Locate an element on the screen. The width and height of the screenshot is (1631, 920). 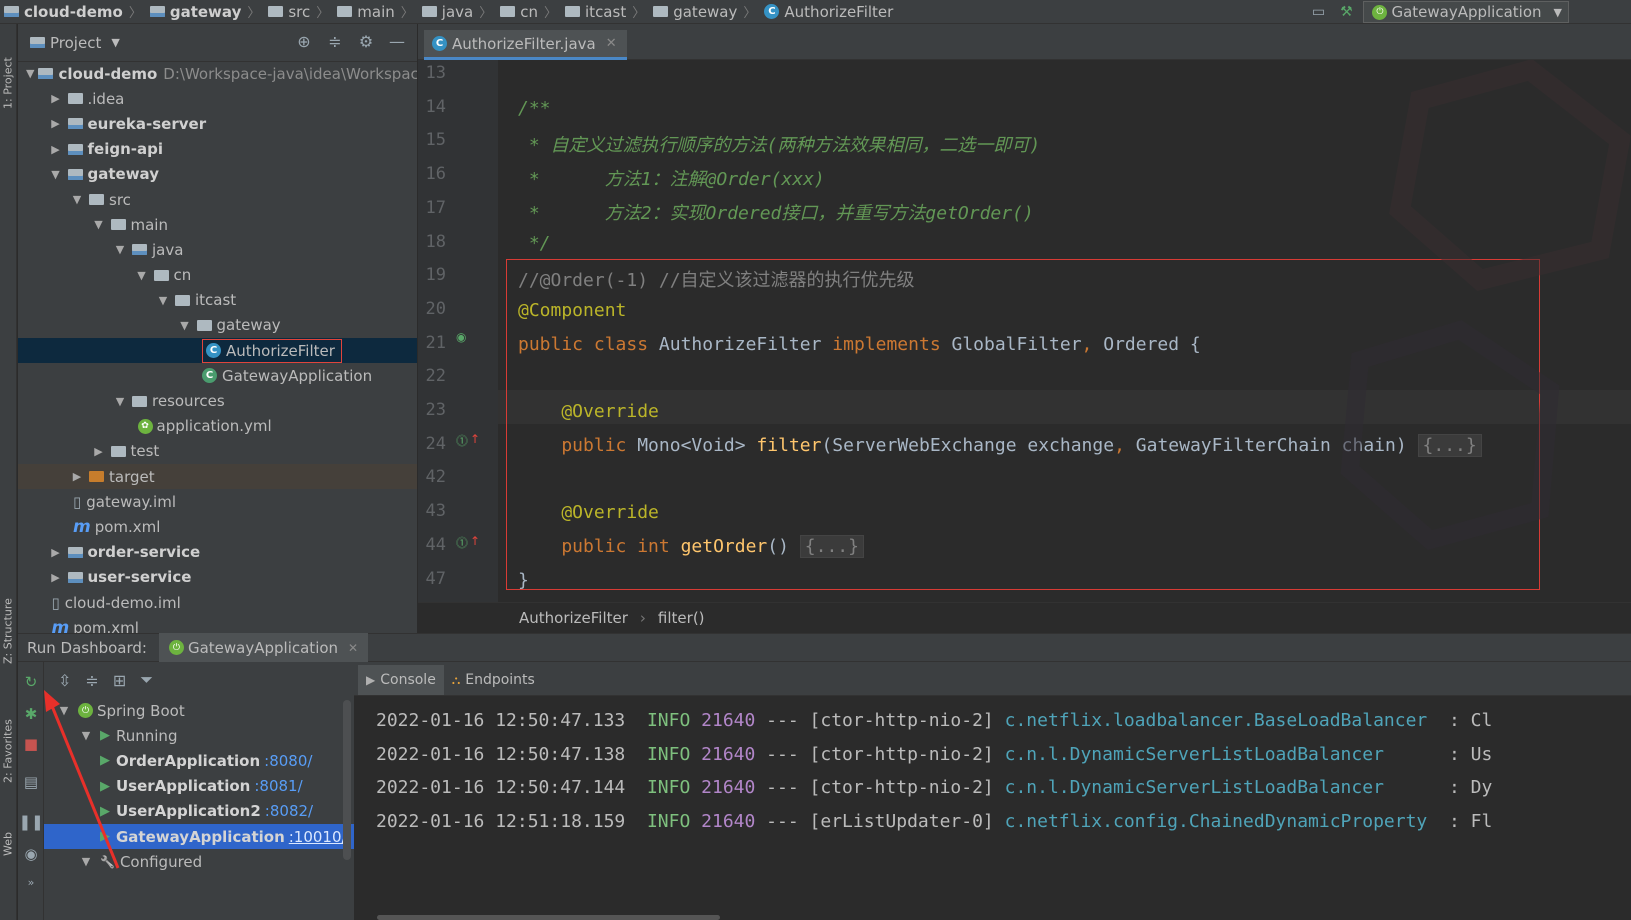
project-tool-tab: 1: Project is located at coordinates (8, 83).